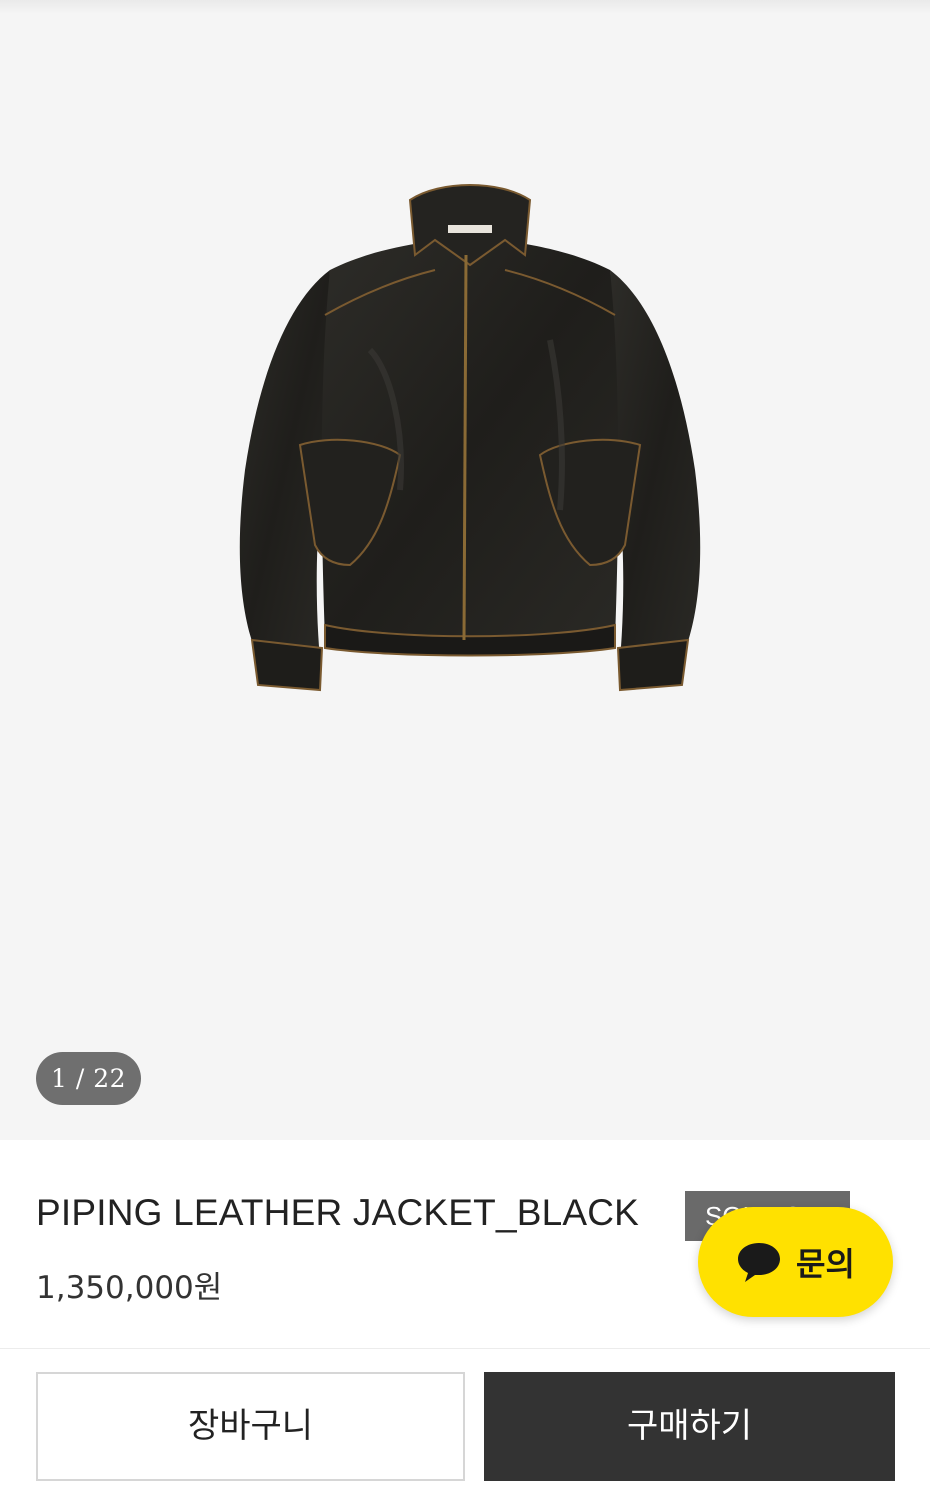 The height and width of the screenshot is (1500, 930). I want to click on chat-bubble-icon, so click(759, 1262).